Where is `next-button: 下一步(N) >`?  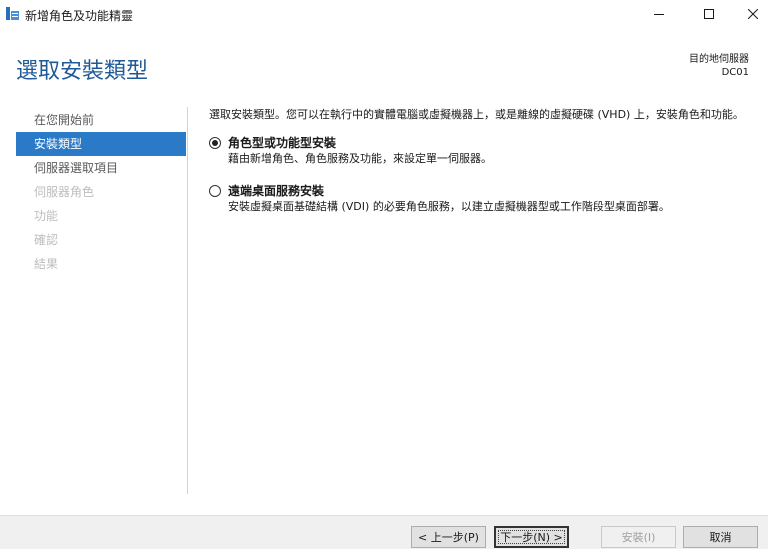
next-button: 下一步(N) > is located at coordinates (531, 537).